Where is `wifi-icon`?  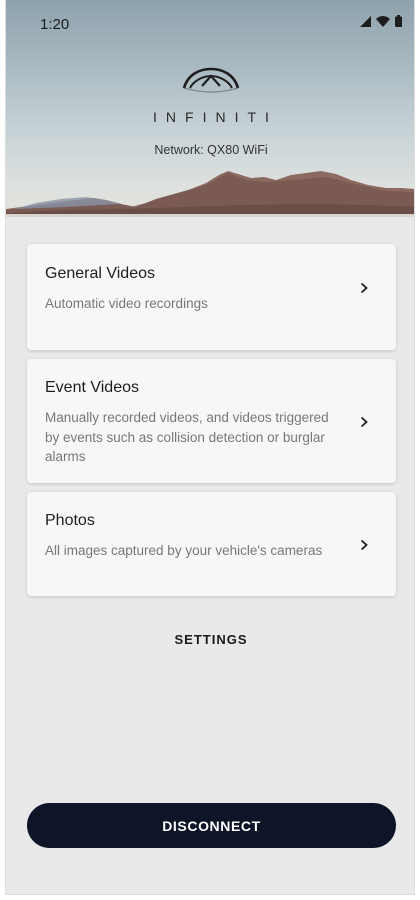 wifi-icon is located at coordinates (383, 21).